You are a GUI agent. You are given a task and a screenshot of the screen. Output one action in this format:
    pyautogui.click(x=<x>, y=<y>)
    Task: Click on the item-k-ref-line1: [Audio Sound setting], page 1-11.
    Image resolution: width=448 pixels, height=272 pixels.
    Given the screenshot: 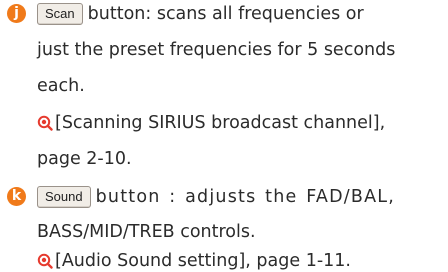 What is the action you would take?
    pyautogui.click(x=194, y=261)
    